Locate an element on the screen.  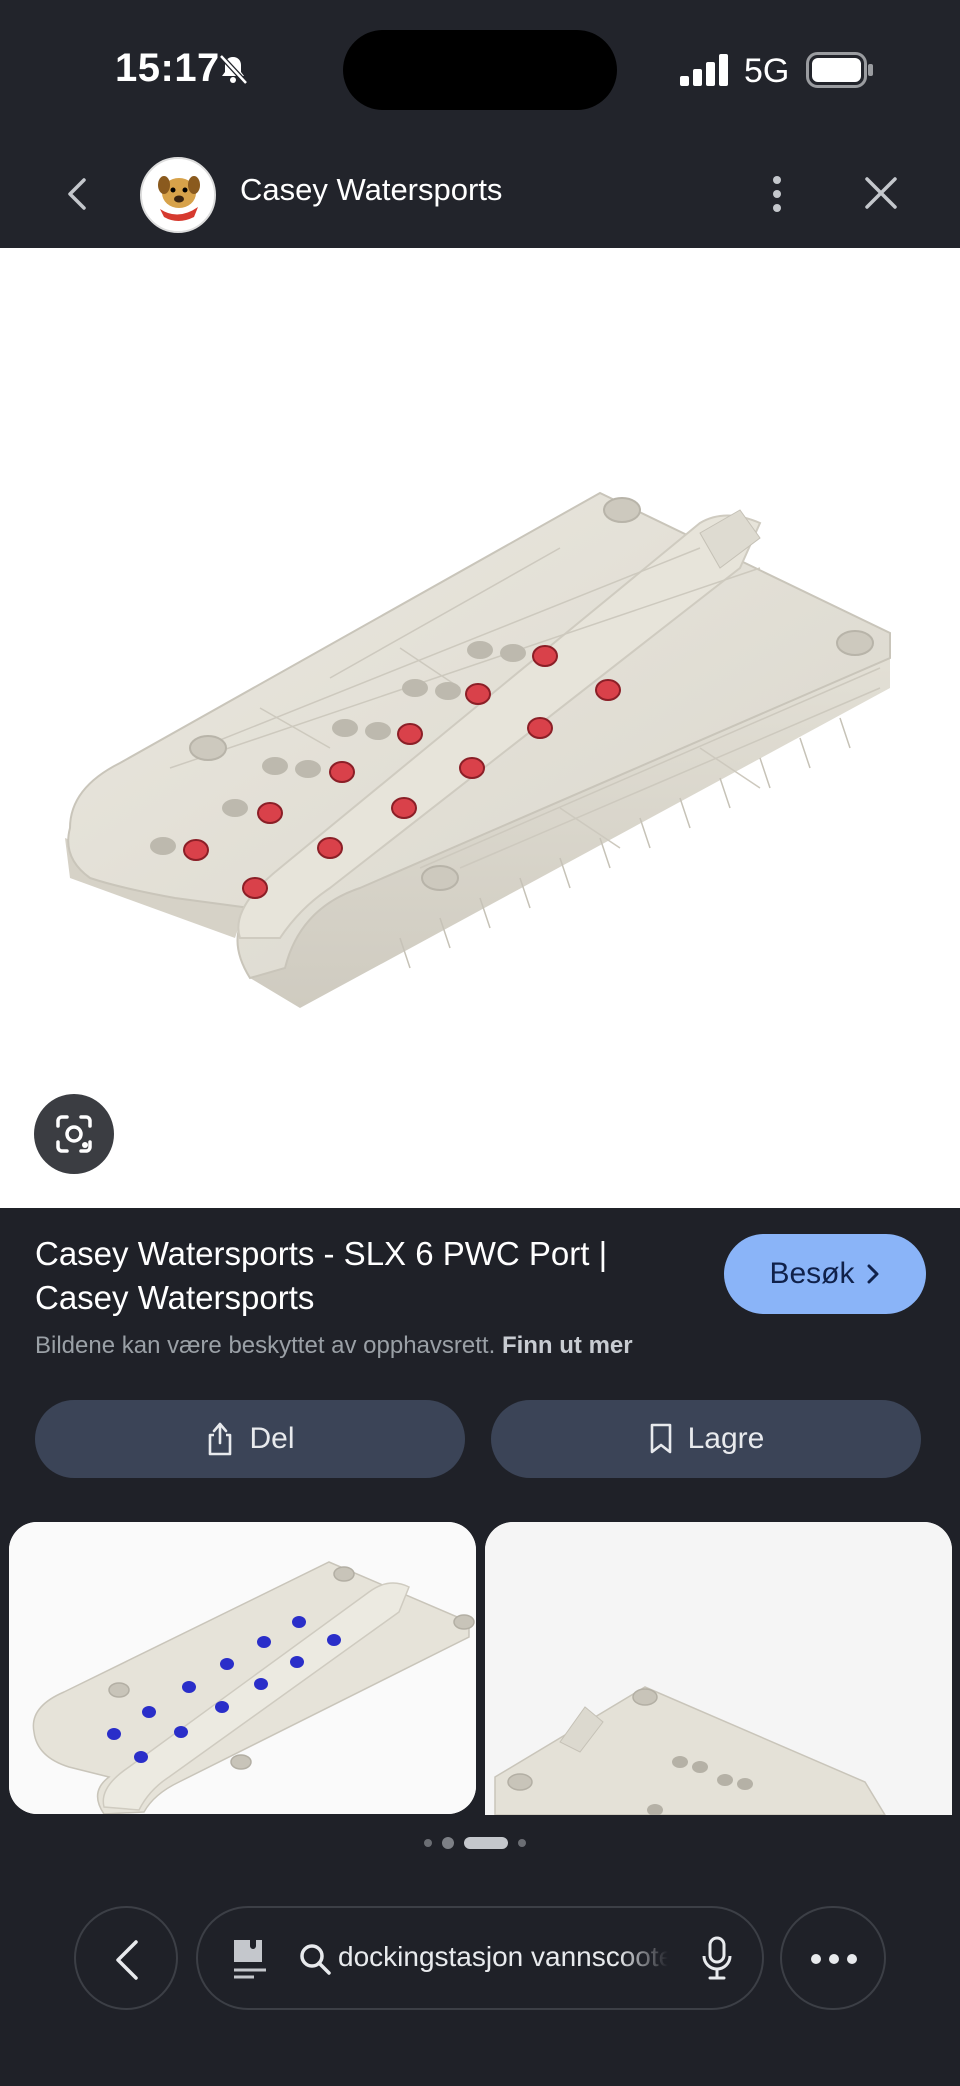
lens-button is located at coordinates (74, 1134).